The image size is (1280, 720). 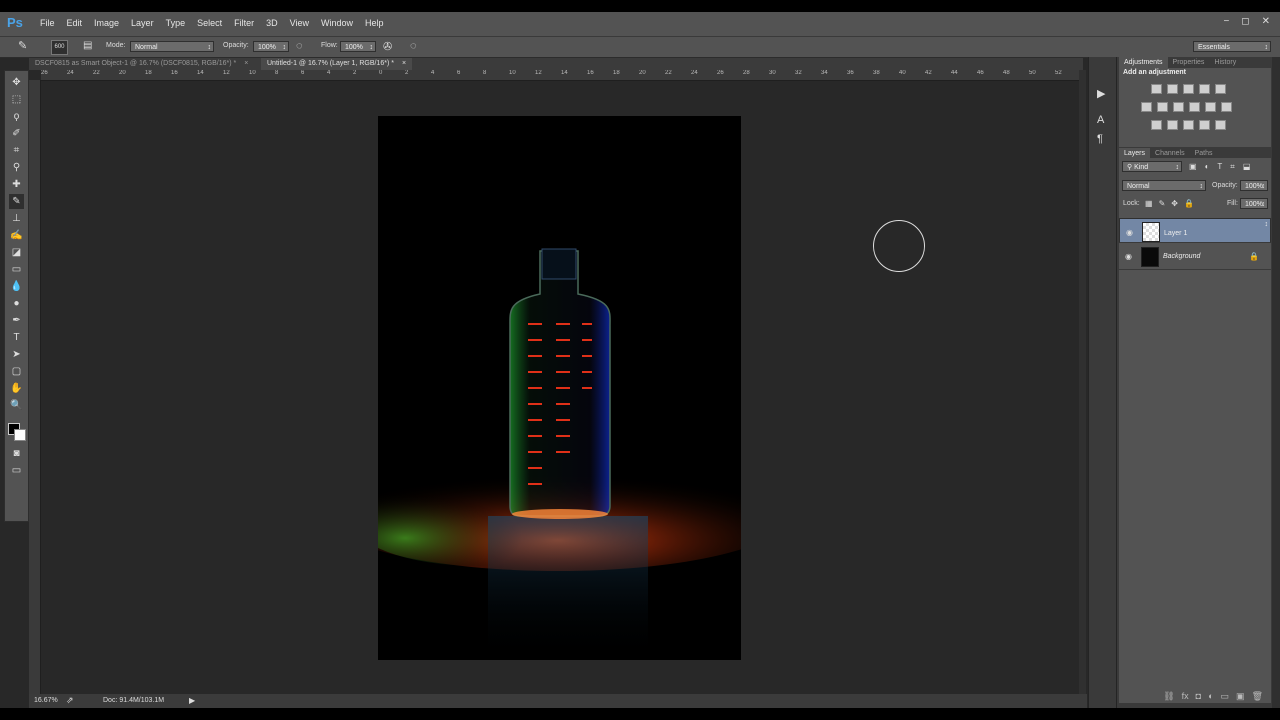 I want to click on lock-position-icon: ✥, so click(x=1174, y=203).